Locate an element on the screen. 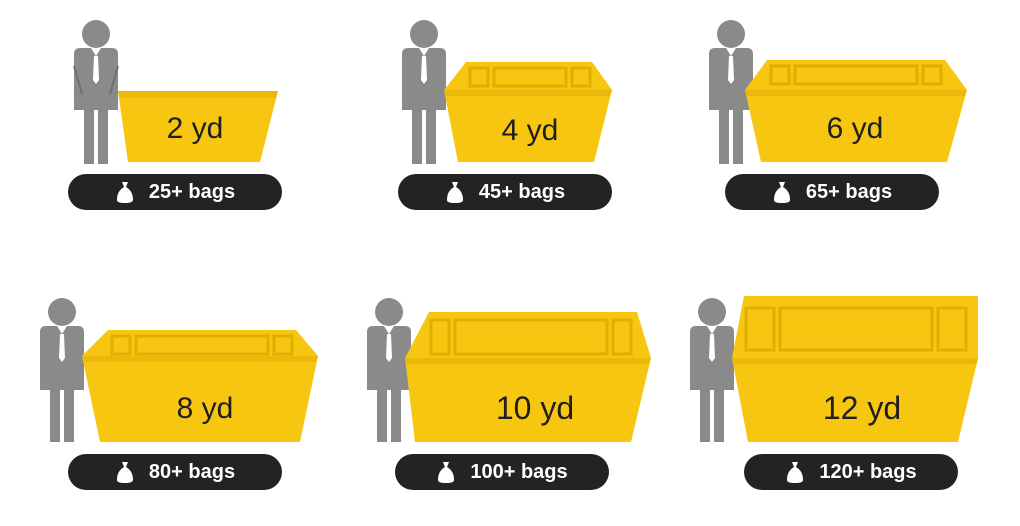 This screenshot has width=1020, height=526. bag-count-pill: 25+ bags is located at coordinates (175, 192).